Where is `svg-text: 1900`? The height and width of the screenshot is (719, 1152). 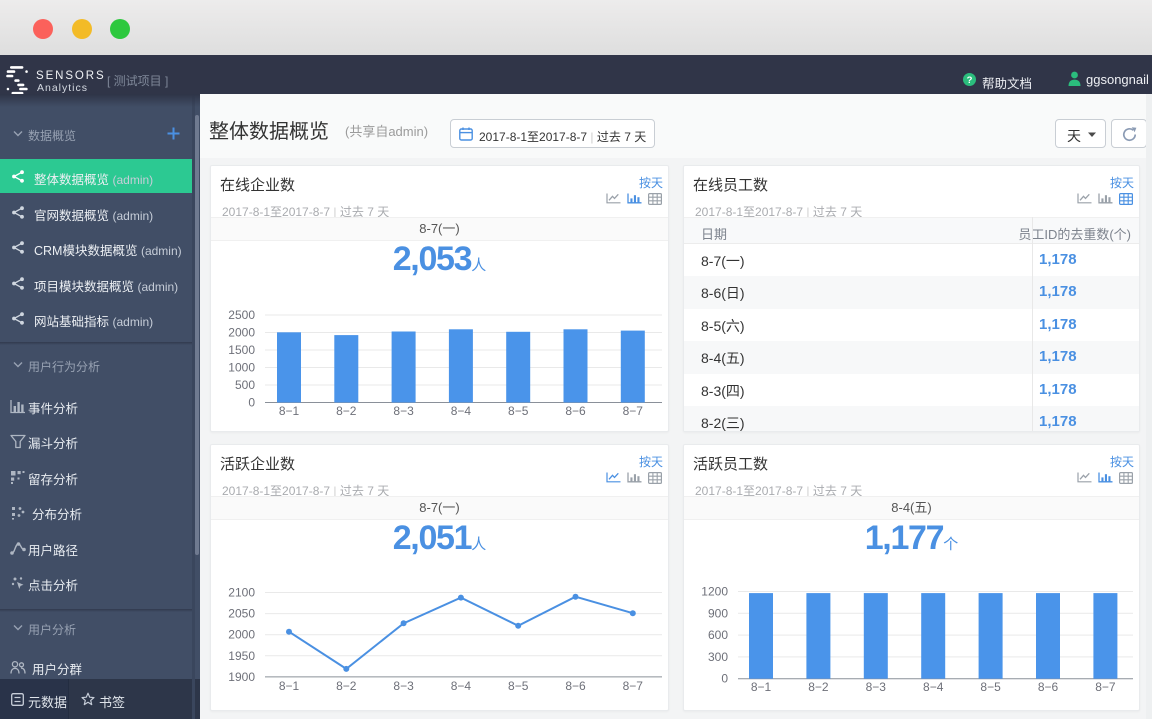
svg-text: 1900 is located at coordinates (241, 677).